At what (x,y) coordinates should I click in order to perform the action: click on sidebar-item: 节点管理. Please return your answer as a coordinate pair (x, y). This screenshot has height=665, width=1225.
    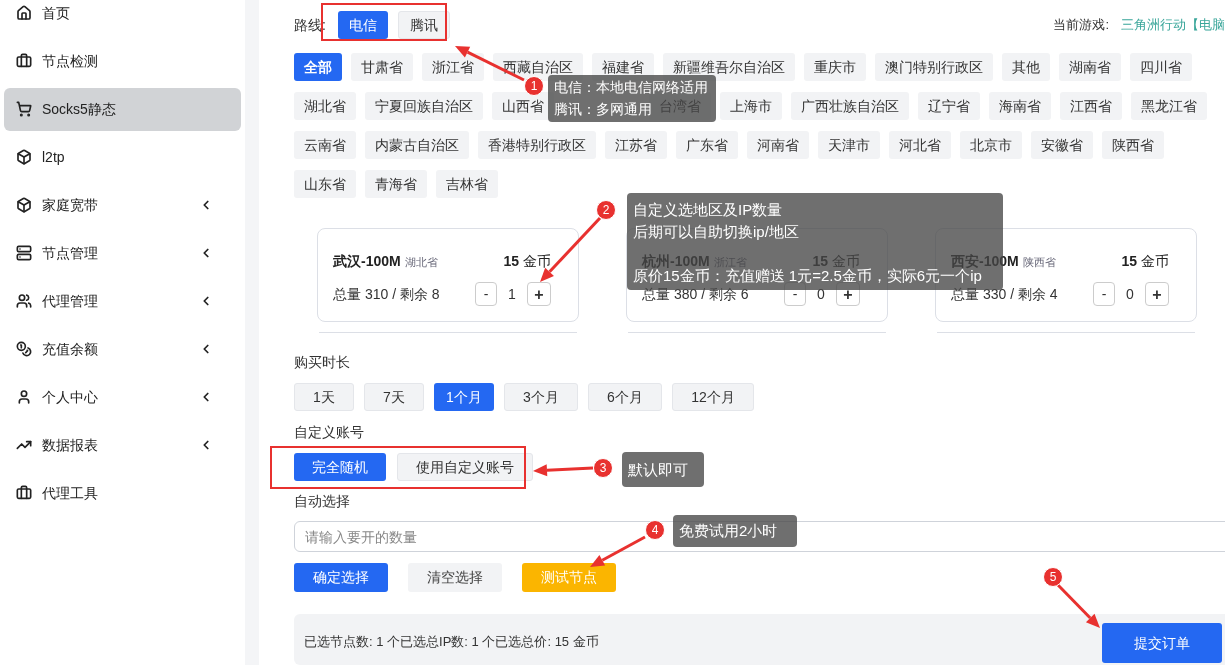
    Looking at the image, I should click on (122, 253).